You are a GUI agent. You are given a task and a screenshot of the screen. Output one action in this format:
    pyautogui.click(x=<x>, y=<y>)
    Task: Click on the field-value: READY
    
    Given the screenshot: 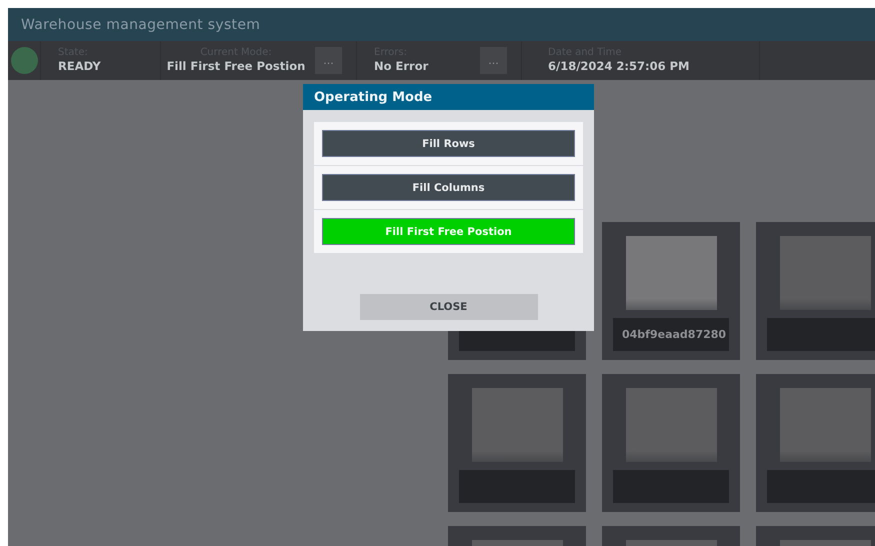 What is the action you would take?
    pyautogui.click(x=80, y=66)
    